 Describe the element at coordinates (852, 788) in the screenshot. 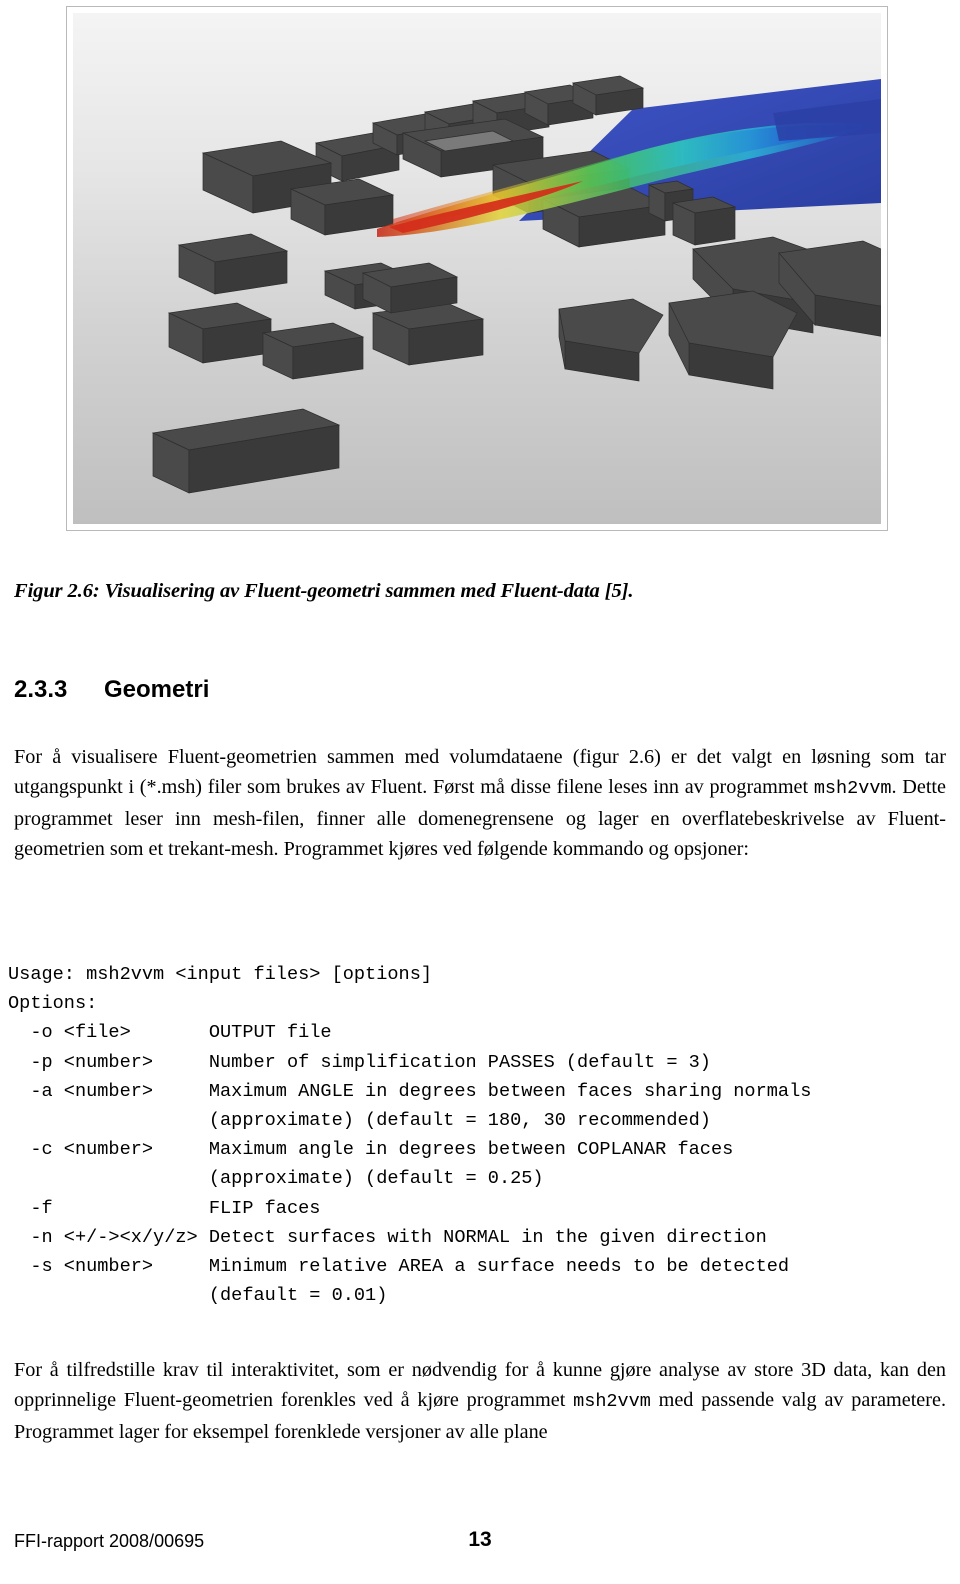

I see `program-name-msh2vvm: msh2vvm` at that location.